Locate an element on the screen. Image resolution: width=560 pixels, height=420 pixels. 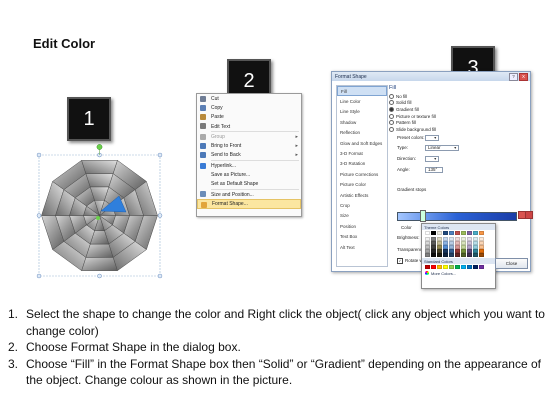
fill-option-label: Solid fill is located at coordinates (404, 103).